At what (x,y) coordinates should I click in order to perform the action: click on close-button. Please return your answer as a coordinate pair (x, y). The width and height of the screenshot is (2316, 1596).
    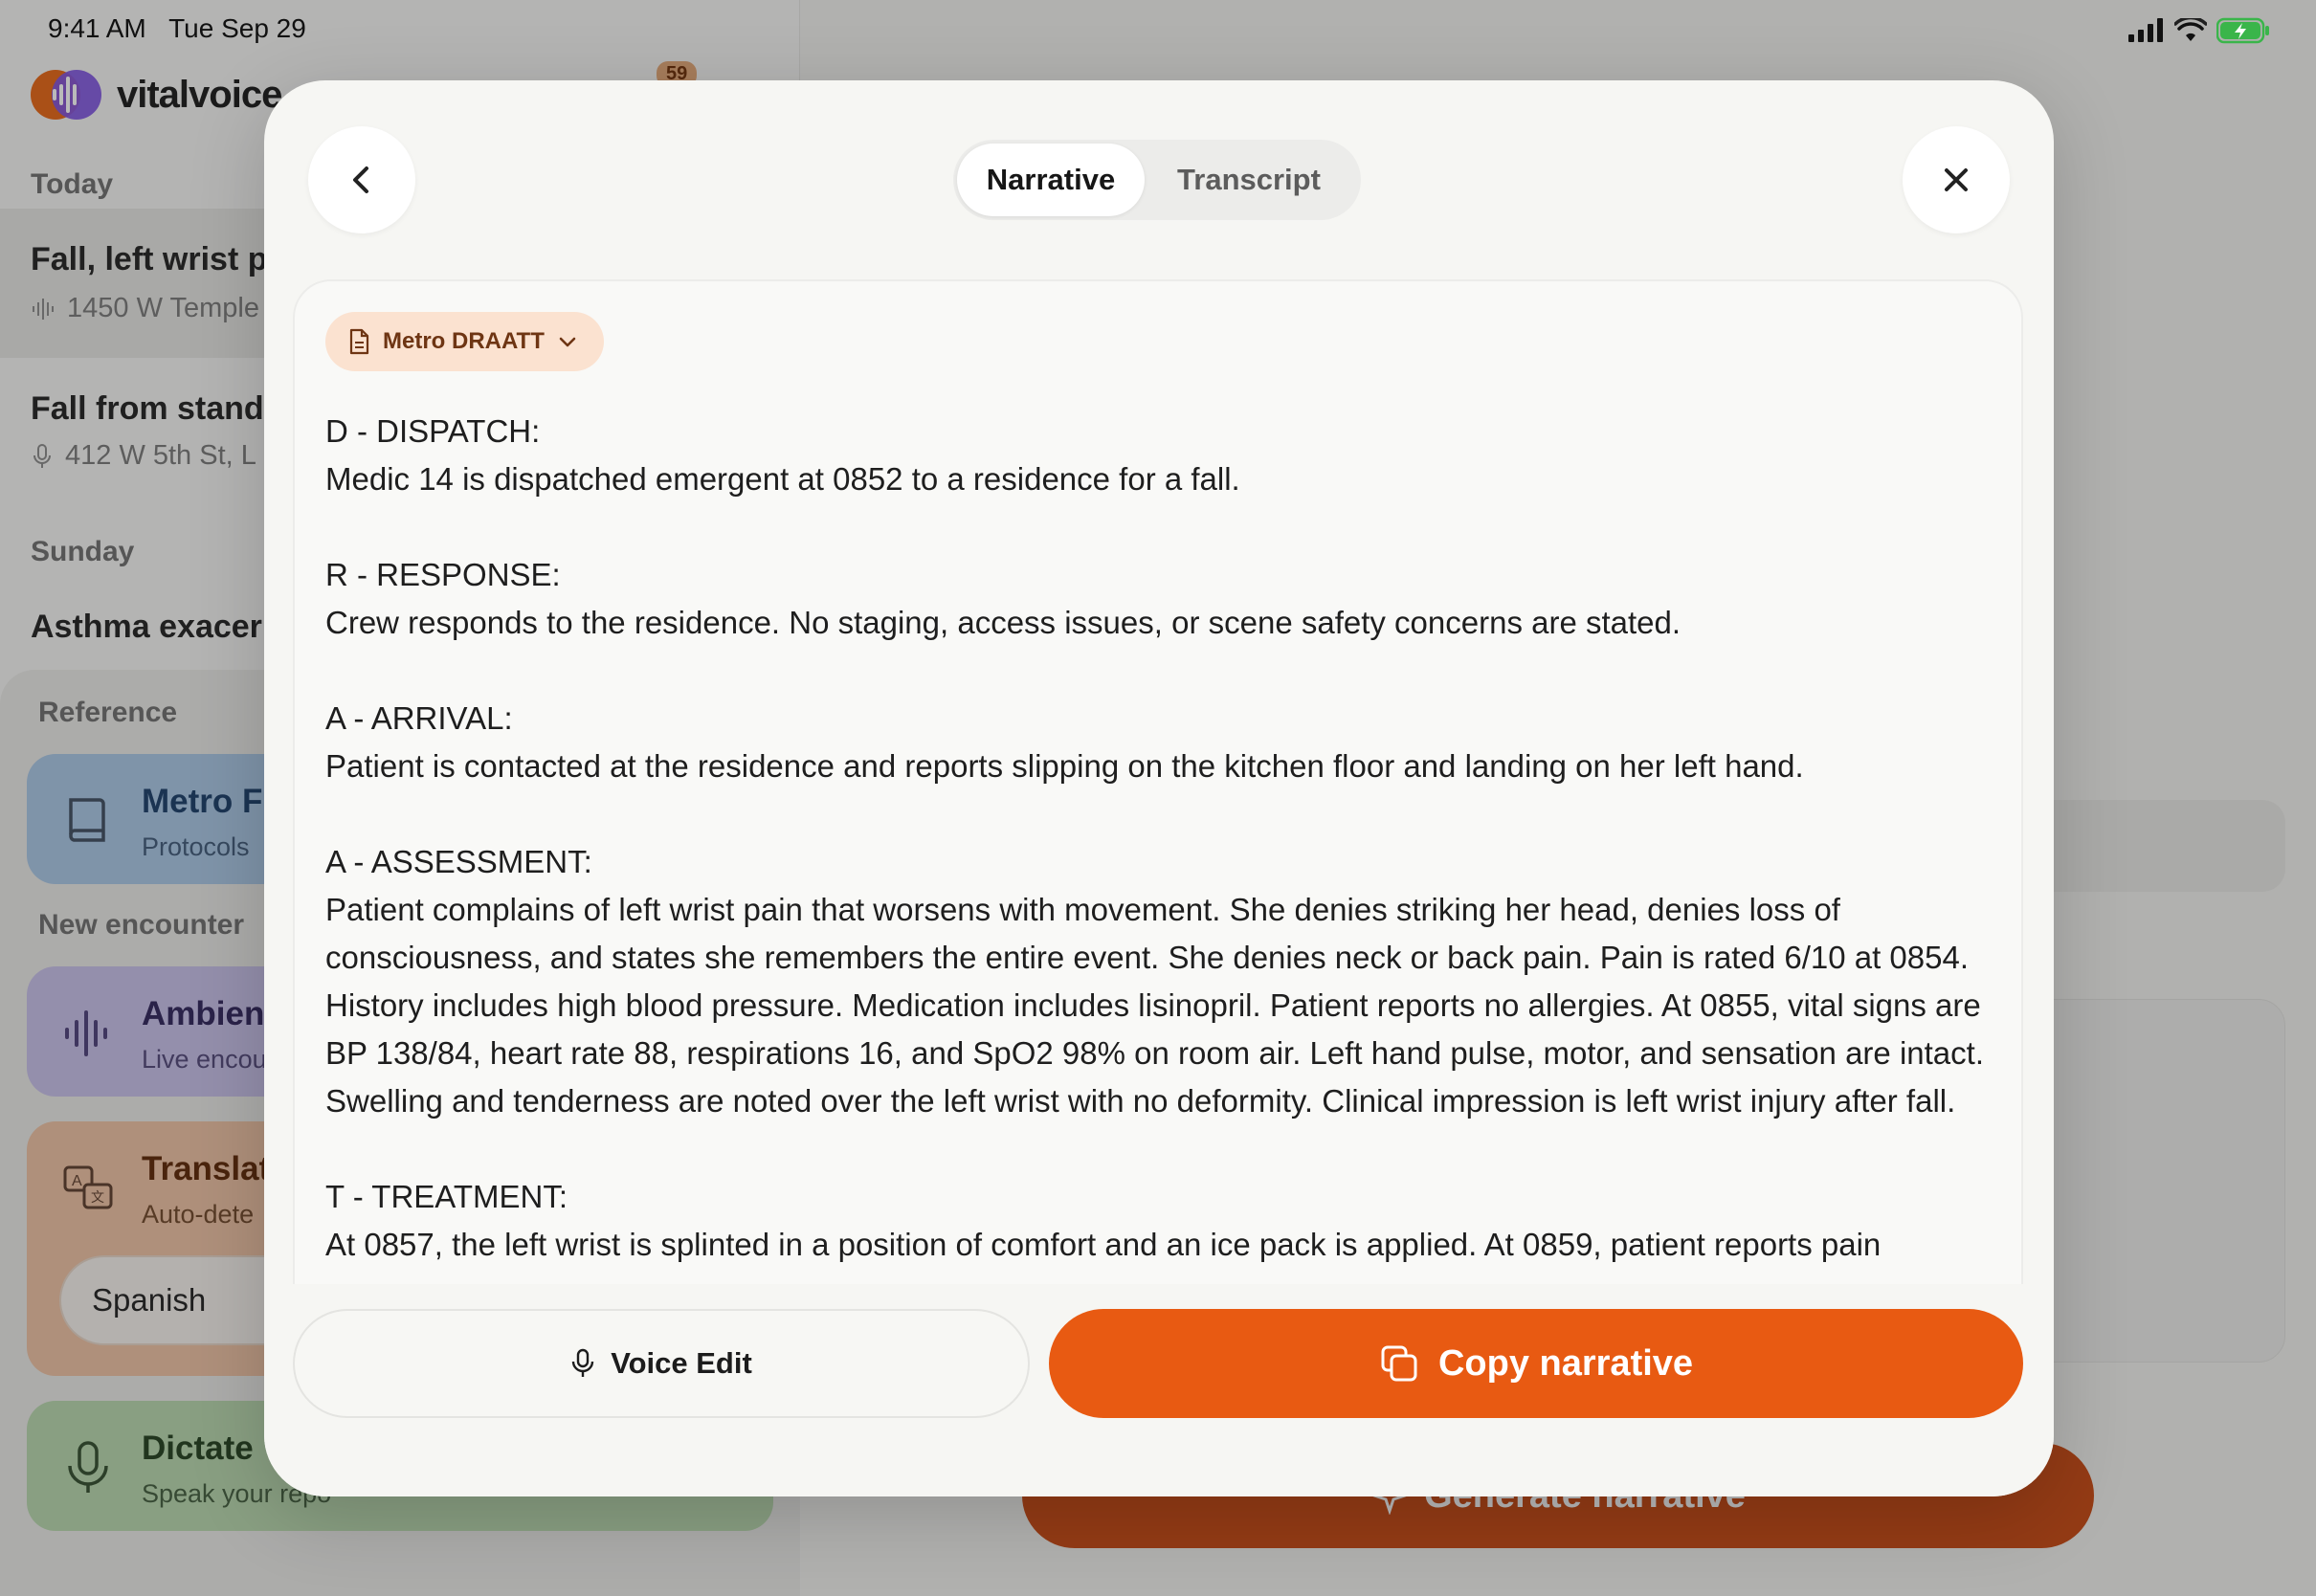
    Looking at the image, I should click on (1957, 180).